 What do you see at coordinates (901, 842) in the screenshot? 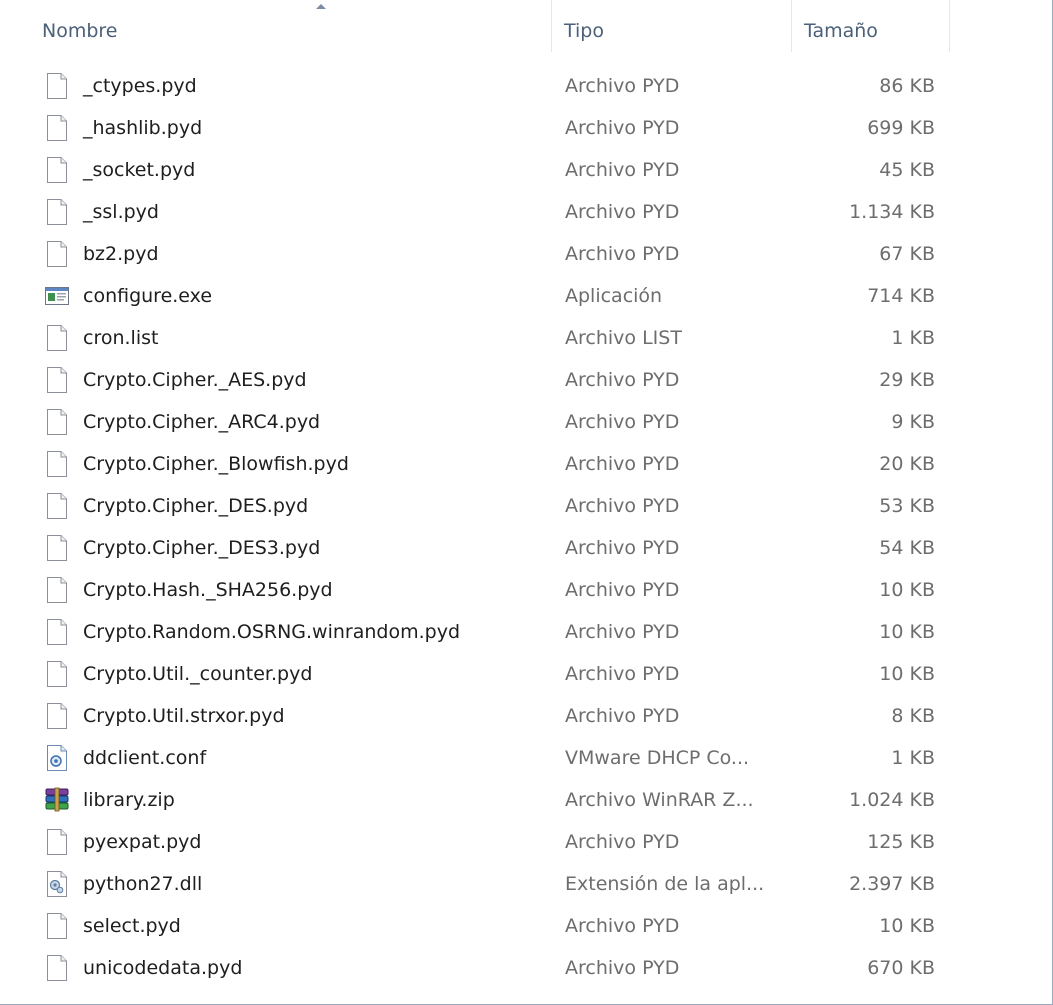
I see `file-size: 125 KB` at bounding box center [901, 842].